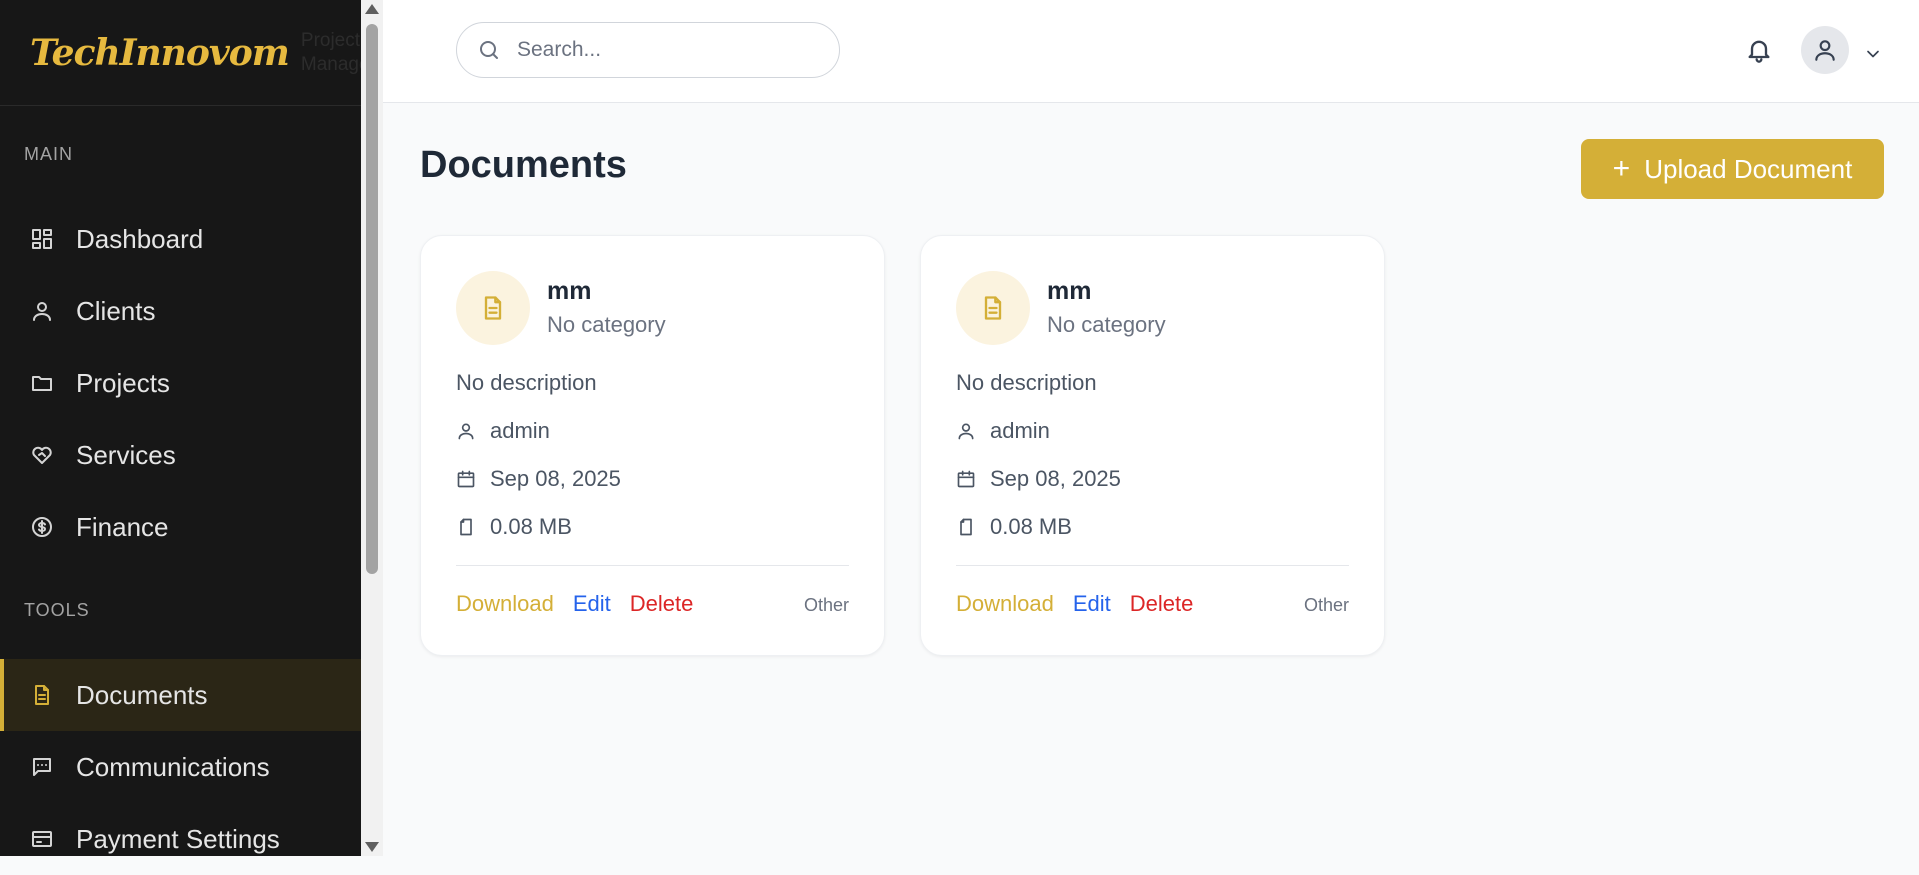 The image size is (1919, 875). I want to click on message-icon, so click(42, 767).